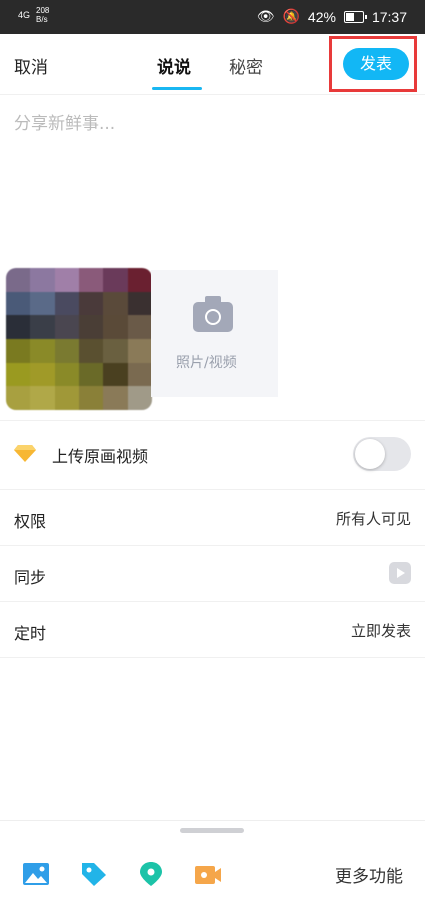  Describe the element at coordinates (380, 631) in the screenshot. I see `schedule-value: 立即发表` at that location.